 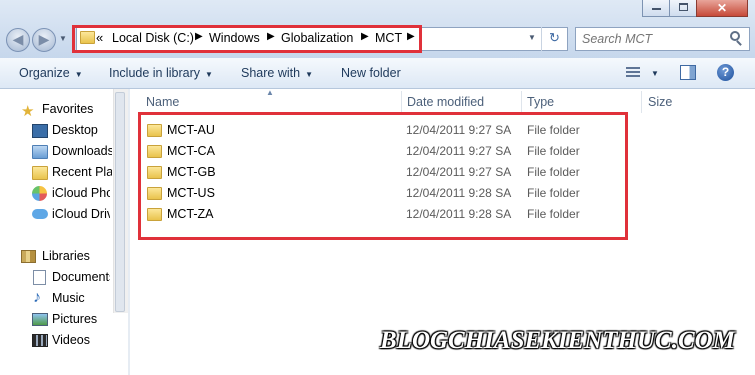 What do you see at coordinates (725, 72) in the screenshot?
I see `help-icon: ?` at bounding box center [725, 72].